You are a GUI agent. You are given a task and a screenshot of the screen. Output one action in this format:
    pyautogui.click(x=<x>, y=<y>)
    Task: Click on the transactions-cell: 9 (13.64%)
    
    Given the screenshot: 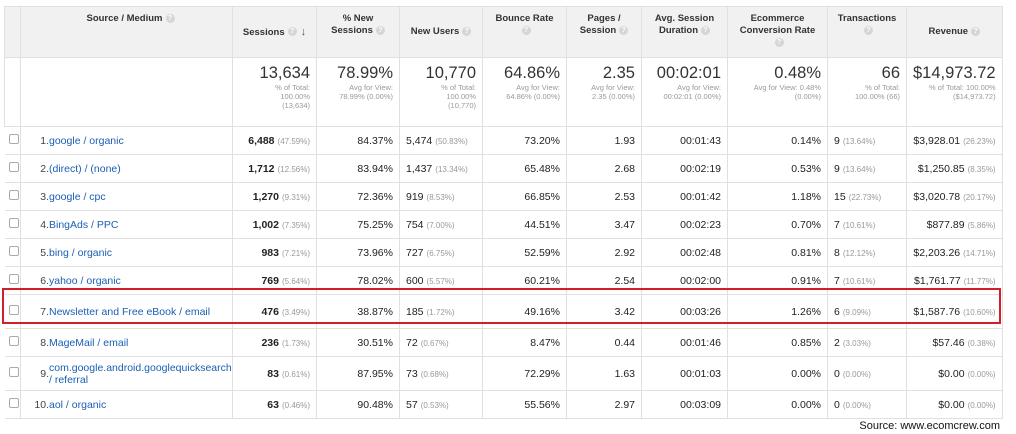 What is the action you would take?
    pyautogui.click(x=867, y=168)
    